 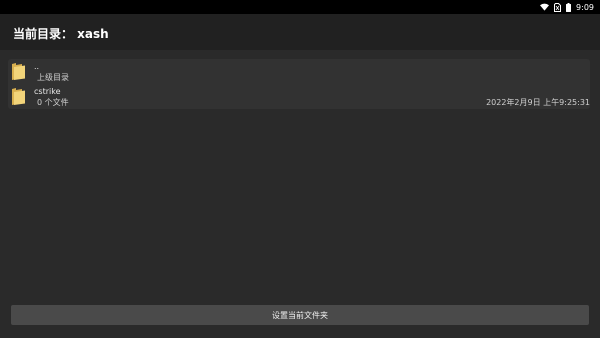 I want to click on app-bar: 当前目录： xash, so click(x=300, y=32).